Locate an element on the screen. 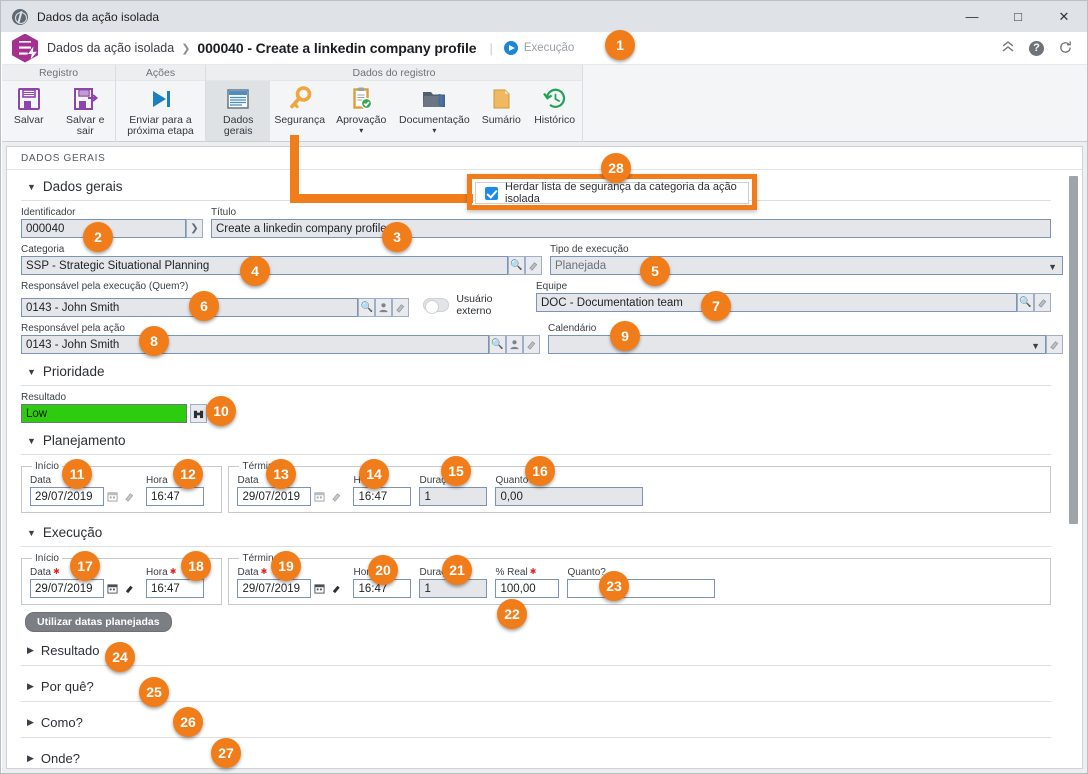  group-legend: Início is located at coordinates (47, 558).